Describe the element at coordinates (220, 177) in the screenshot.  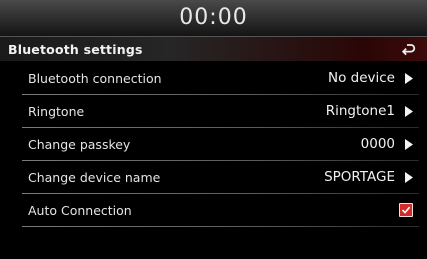
I see `setting-change-device-name: Change device name SPORTAGE` at that location.